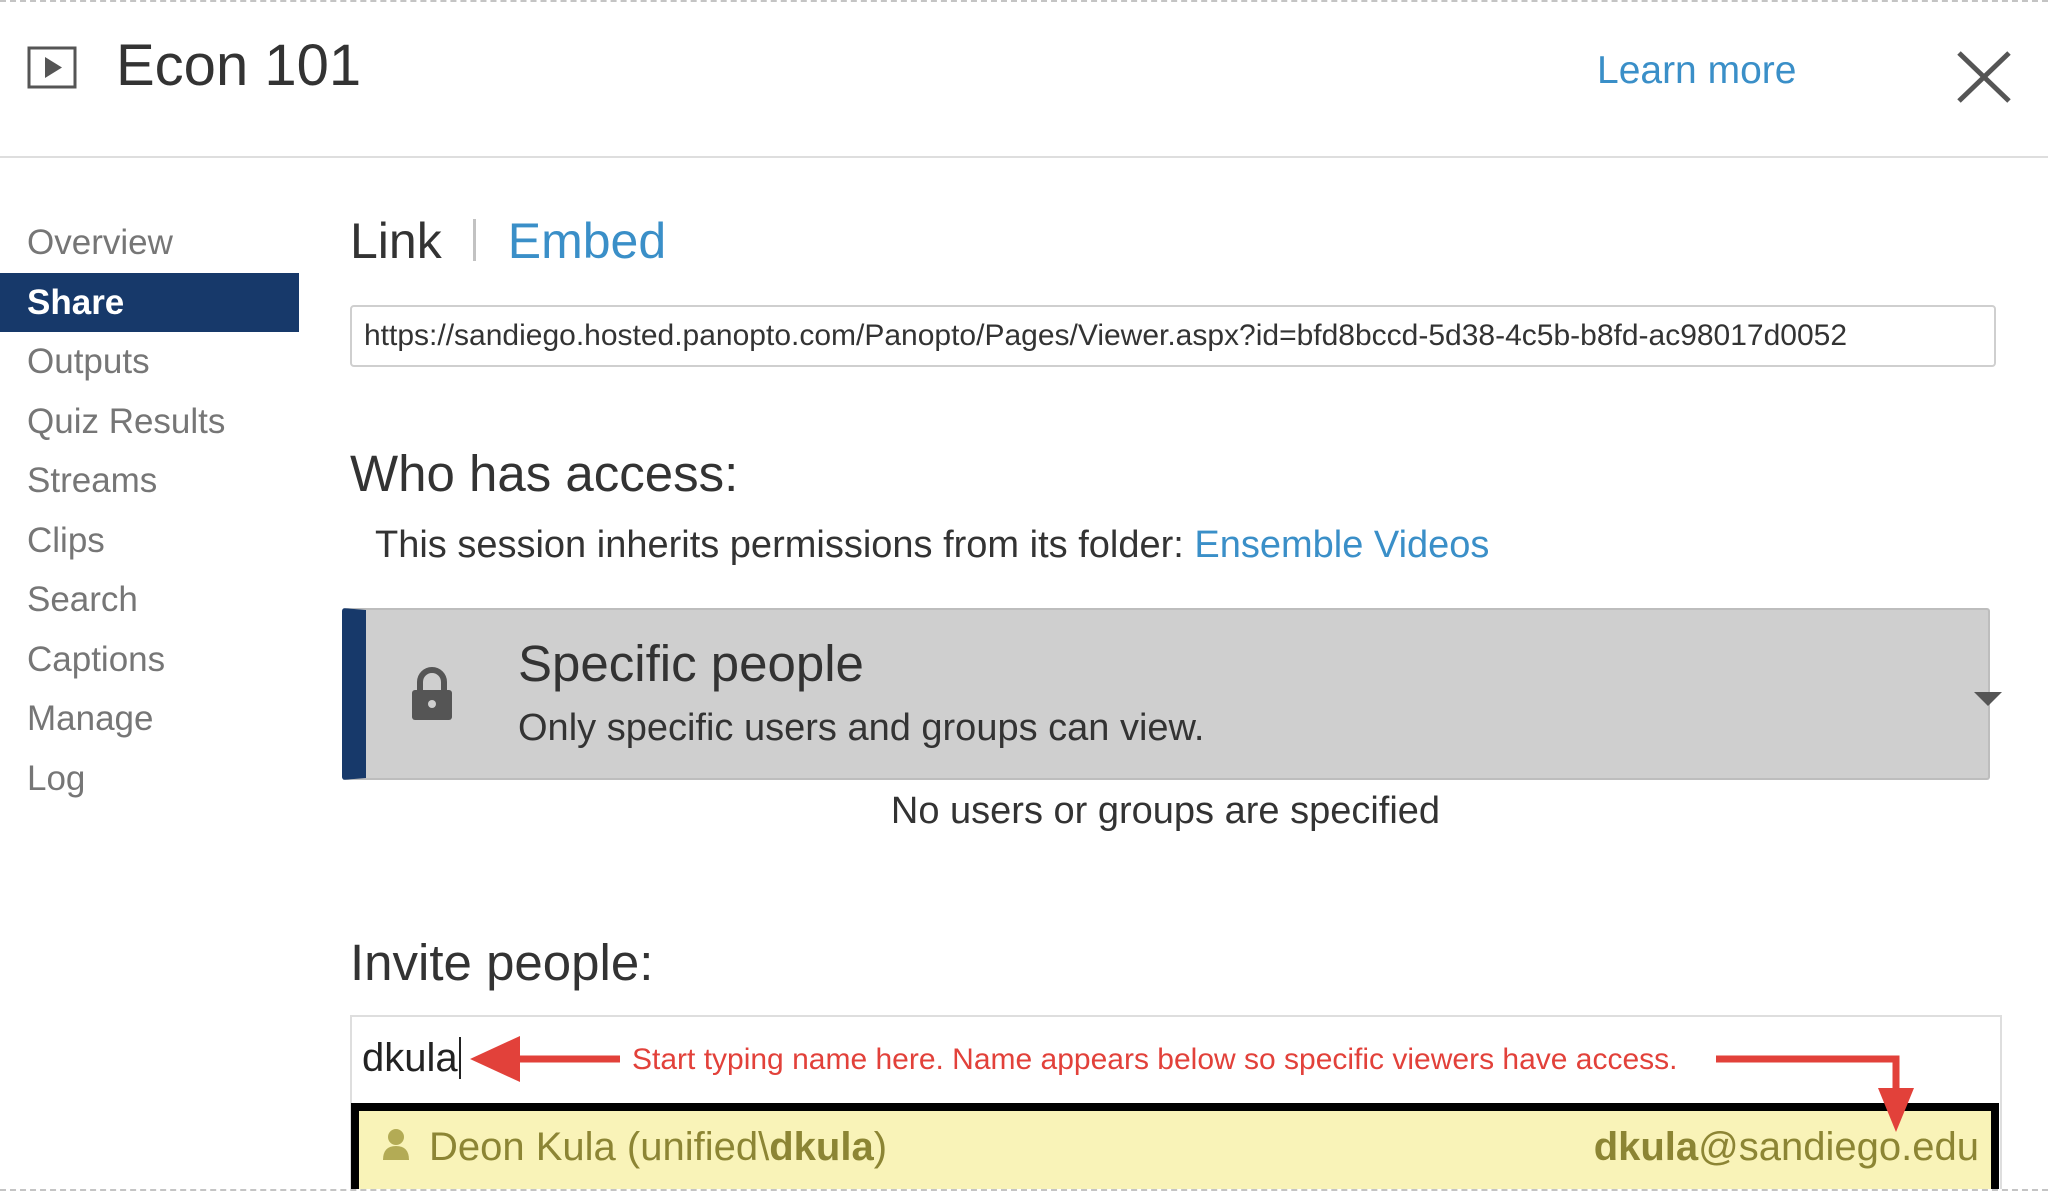 This screenshot has height=1194, width=2048. I want to click on bottom-dashed-border, so click(1024, 1190).